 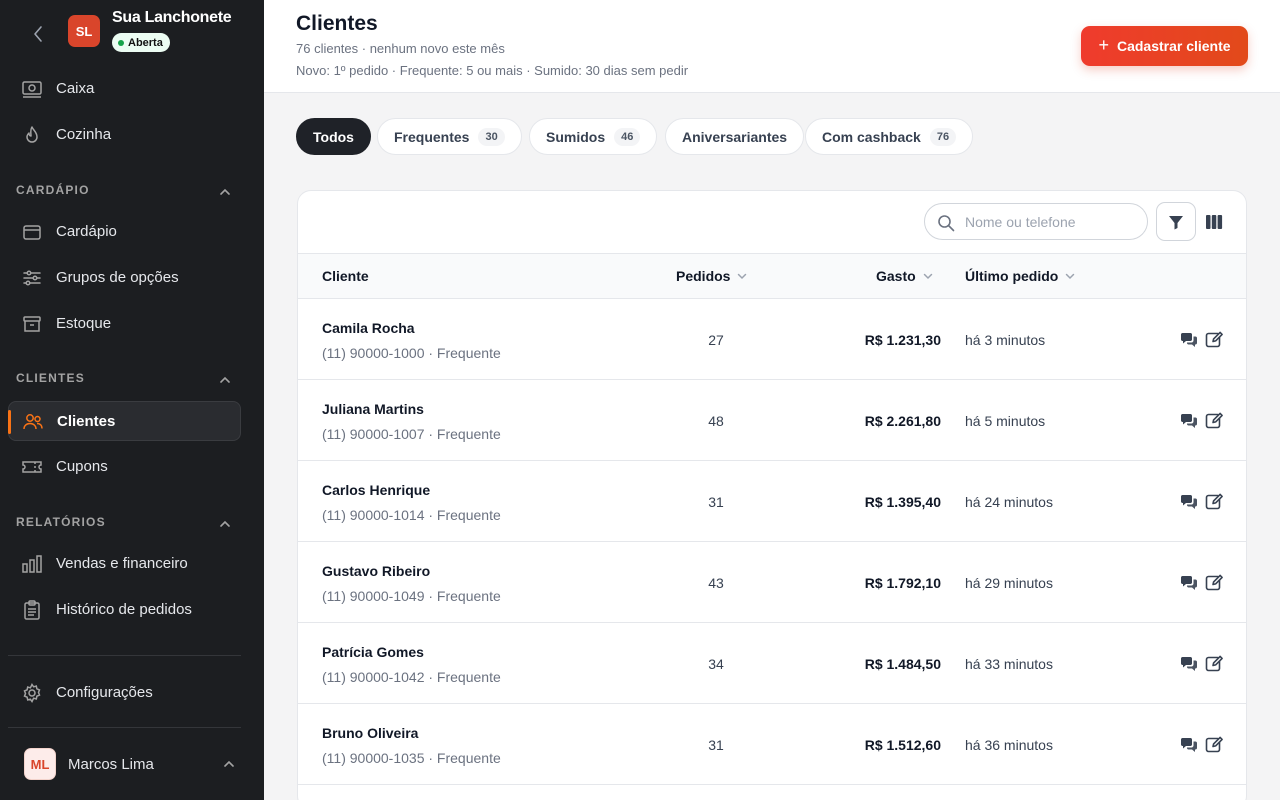 What do you see at coordinates (124, 467) in the screenshot?
I see `sidebar-item-cupons: Cupons` at bounding box center [124, 467].